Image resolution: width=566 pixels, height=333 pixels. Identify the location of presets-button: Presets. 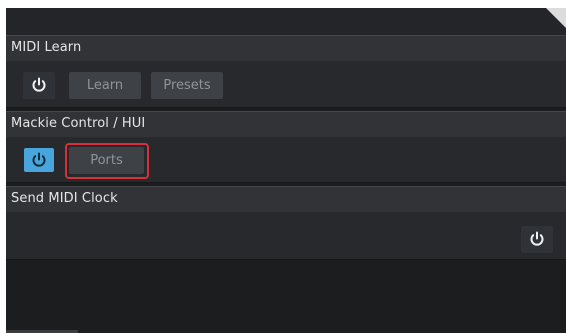
(187, 85).